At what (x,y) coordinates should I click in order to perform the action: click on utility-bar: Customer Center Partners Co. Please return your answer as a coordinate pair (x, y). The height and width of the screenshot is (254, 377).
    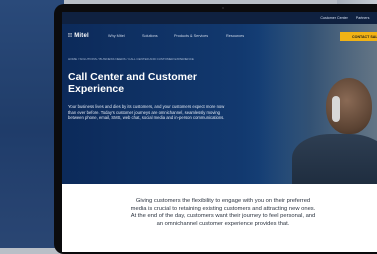
    Looking at the image, I should click on (219, 18).